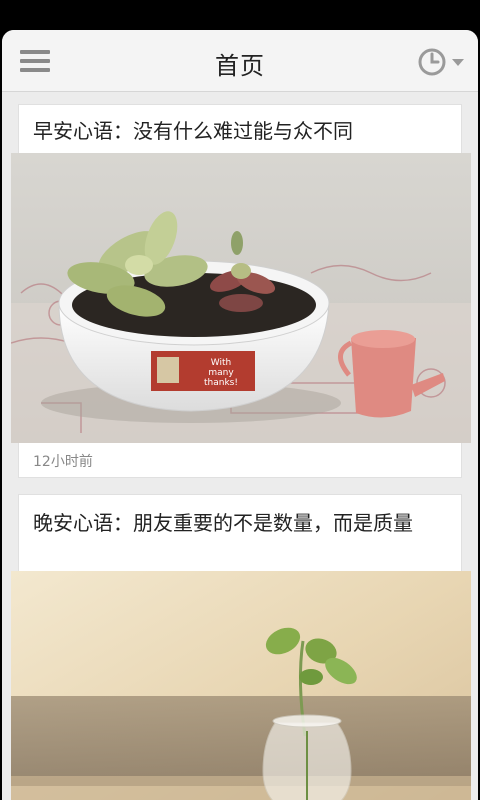 This screenshot has width=480, height=800. I want to click on triangle-down-icon, so click(458, 62).